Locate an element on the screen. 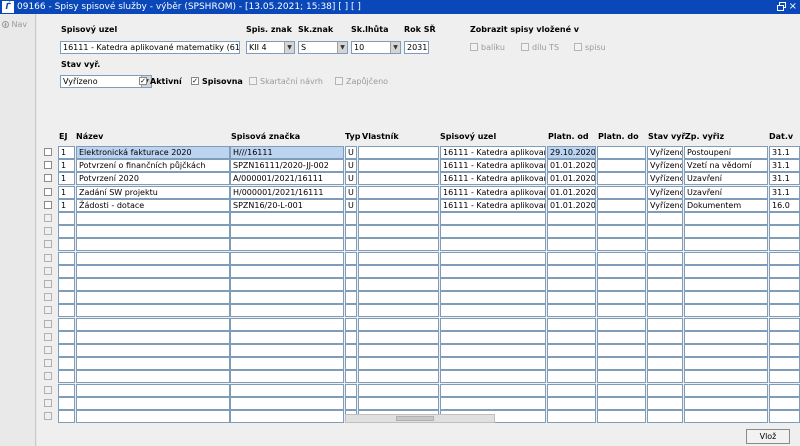 This screenshot has height=446, width=800. spis-znak-select: KII 4 ▼ is located at coordinates (270, 47).